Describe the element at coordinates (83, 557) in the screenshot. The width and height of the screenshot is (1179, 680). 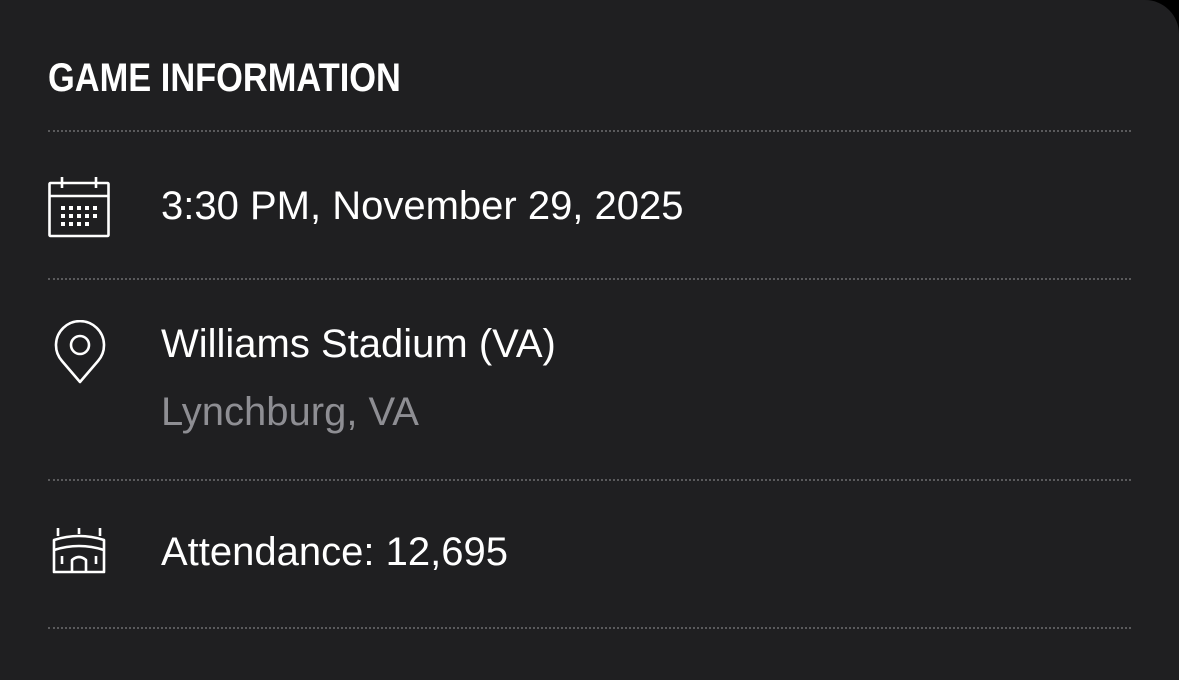
I see `stadium-icon` at that location.